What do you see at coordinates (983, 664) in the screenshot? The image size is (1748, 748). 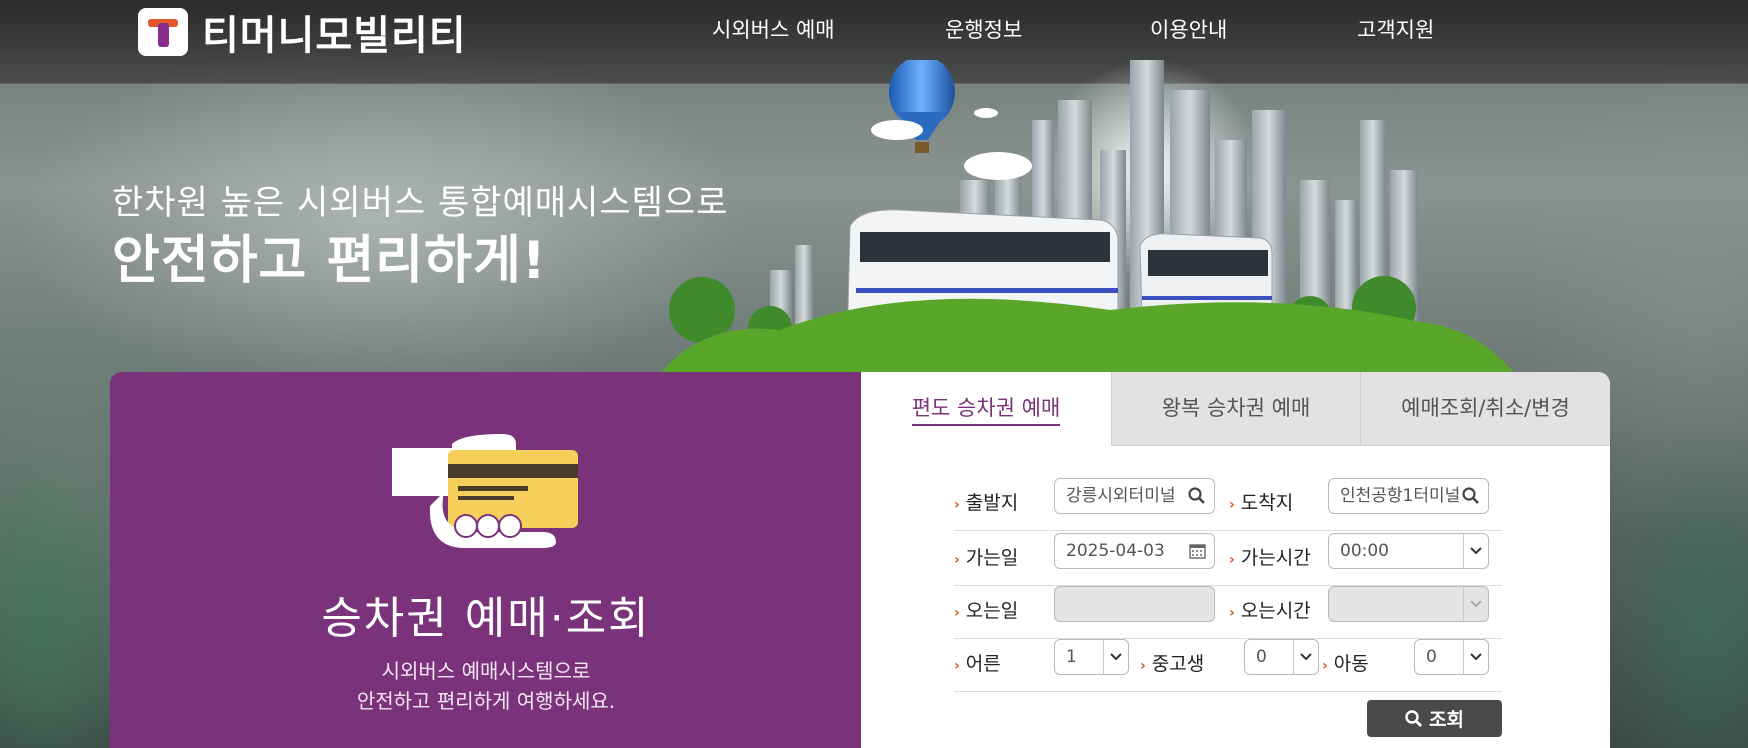 I see `adult-label-text: 어른` at bounding box center [983, 664].